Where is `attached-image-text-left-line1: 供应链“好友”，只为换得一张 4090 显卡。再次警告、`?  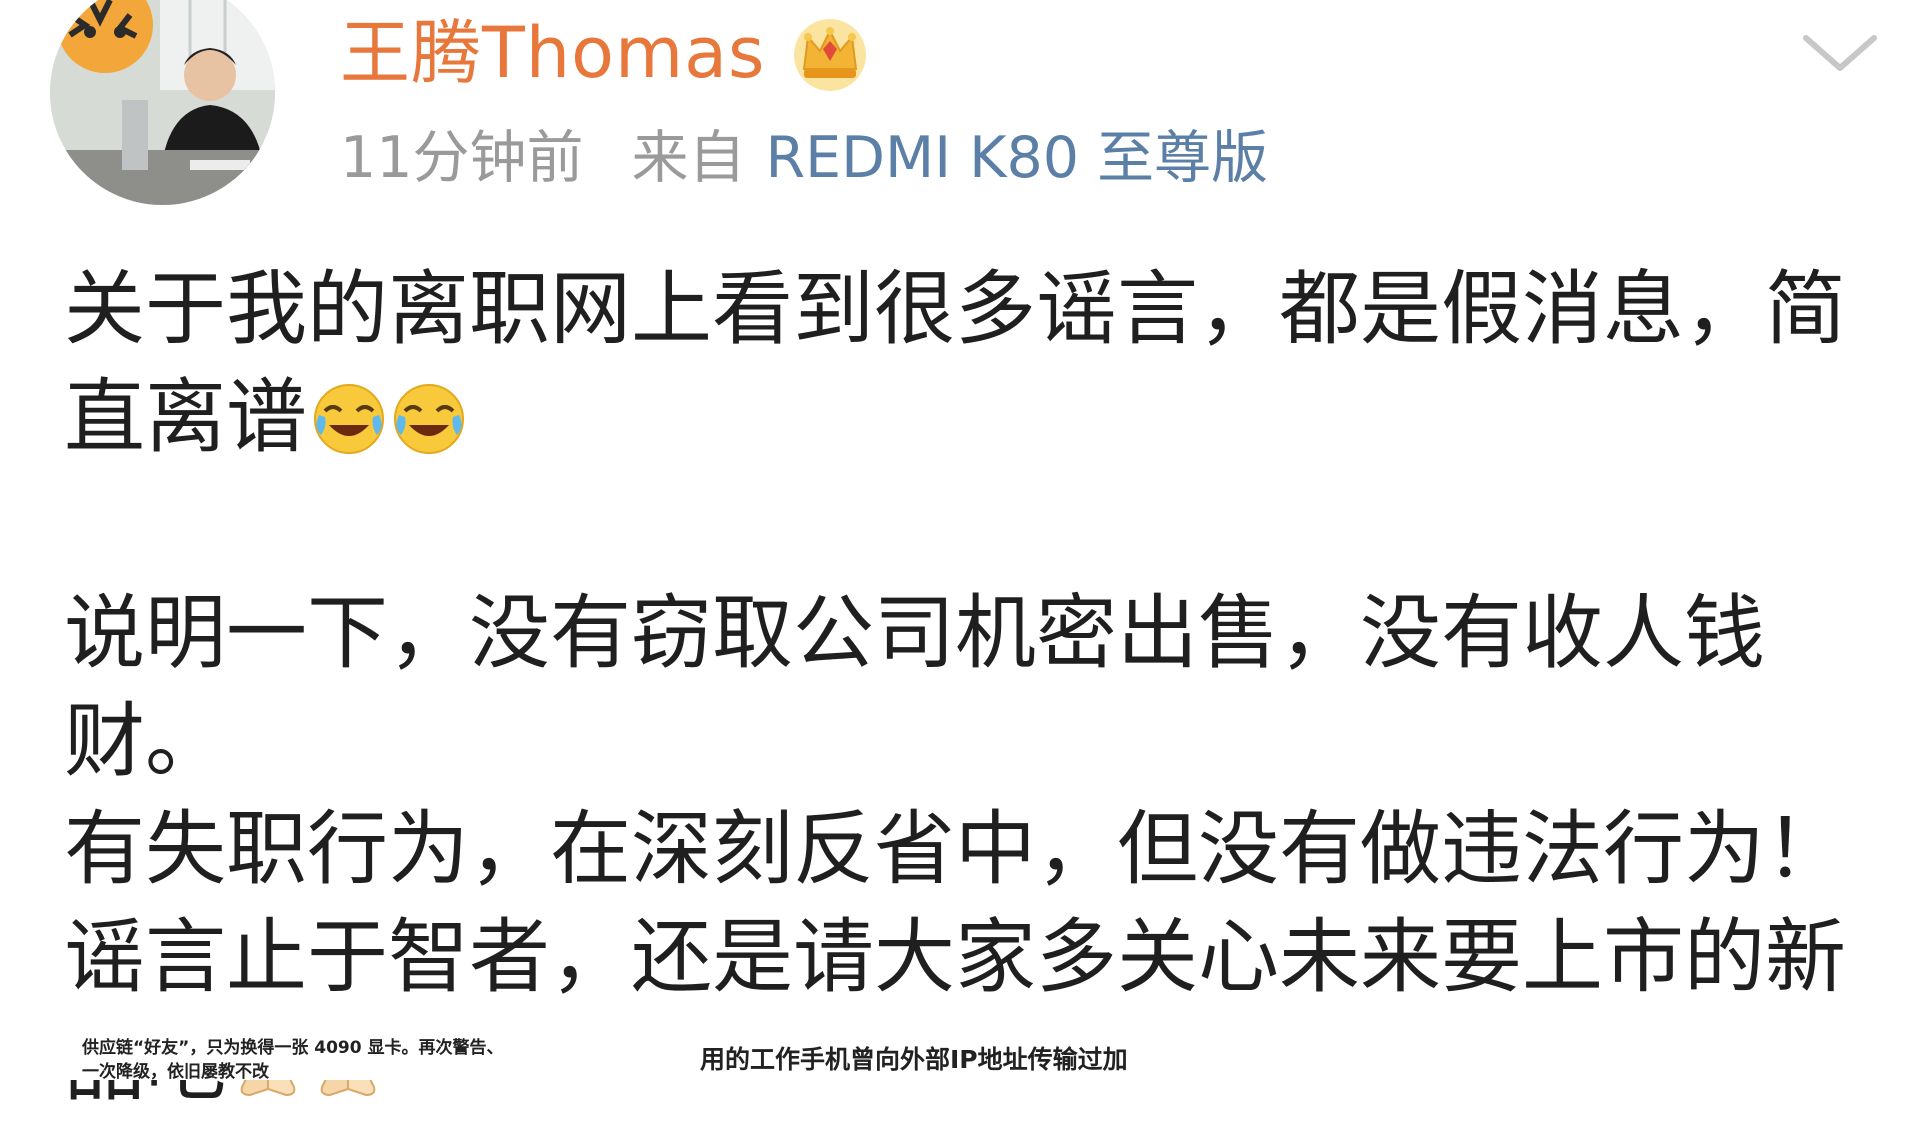 attached-image-text-left-line1: 供应链“好友”，只为换得一张 4090 显卡。再次警告、 is located at coordinates (293, 1048).